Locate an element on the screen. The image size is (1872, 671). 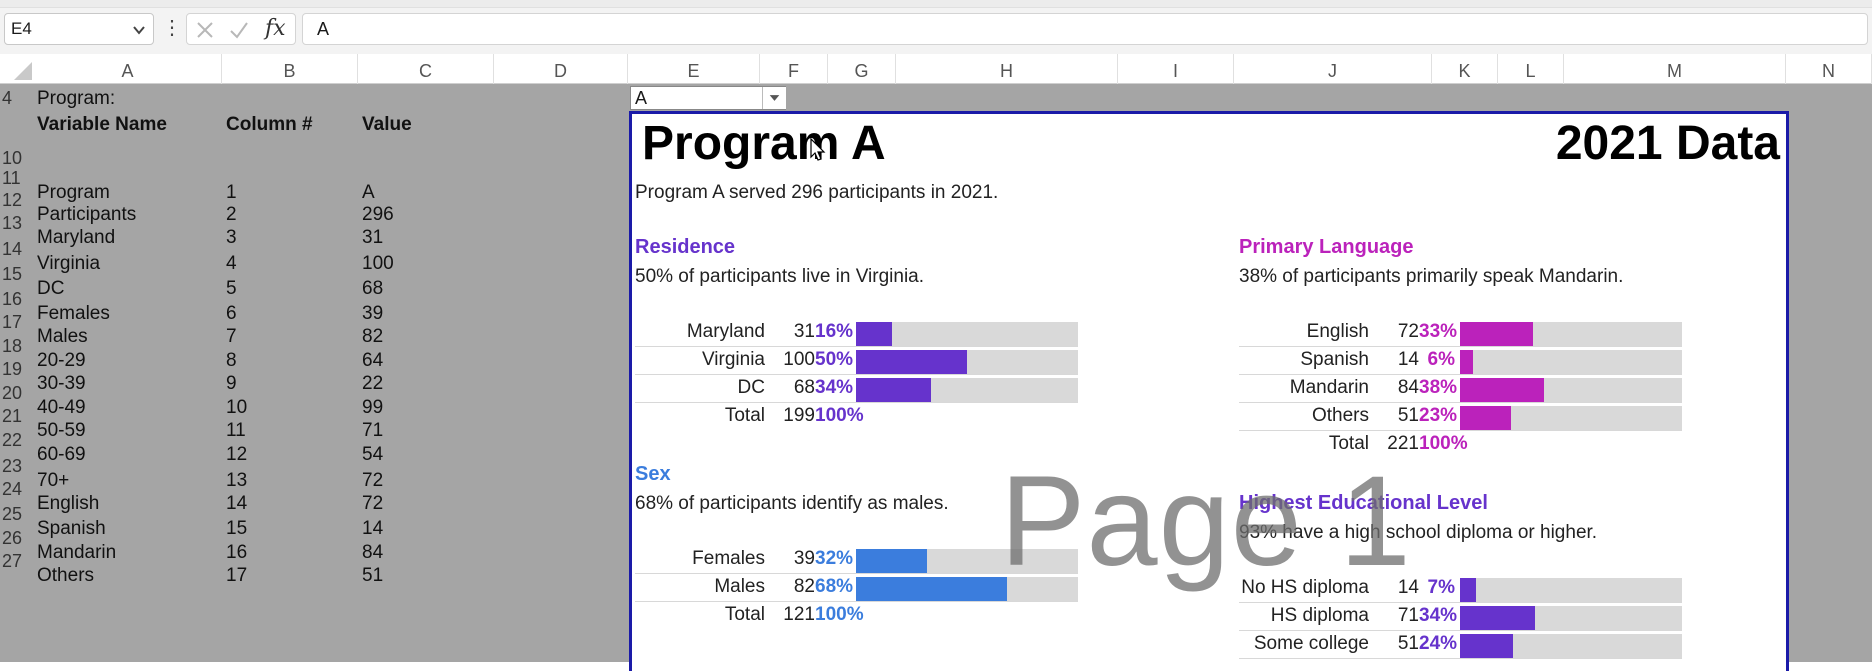
row-header: 13 is located at coordinates (17, 223).